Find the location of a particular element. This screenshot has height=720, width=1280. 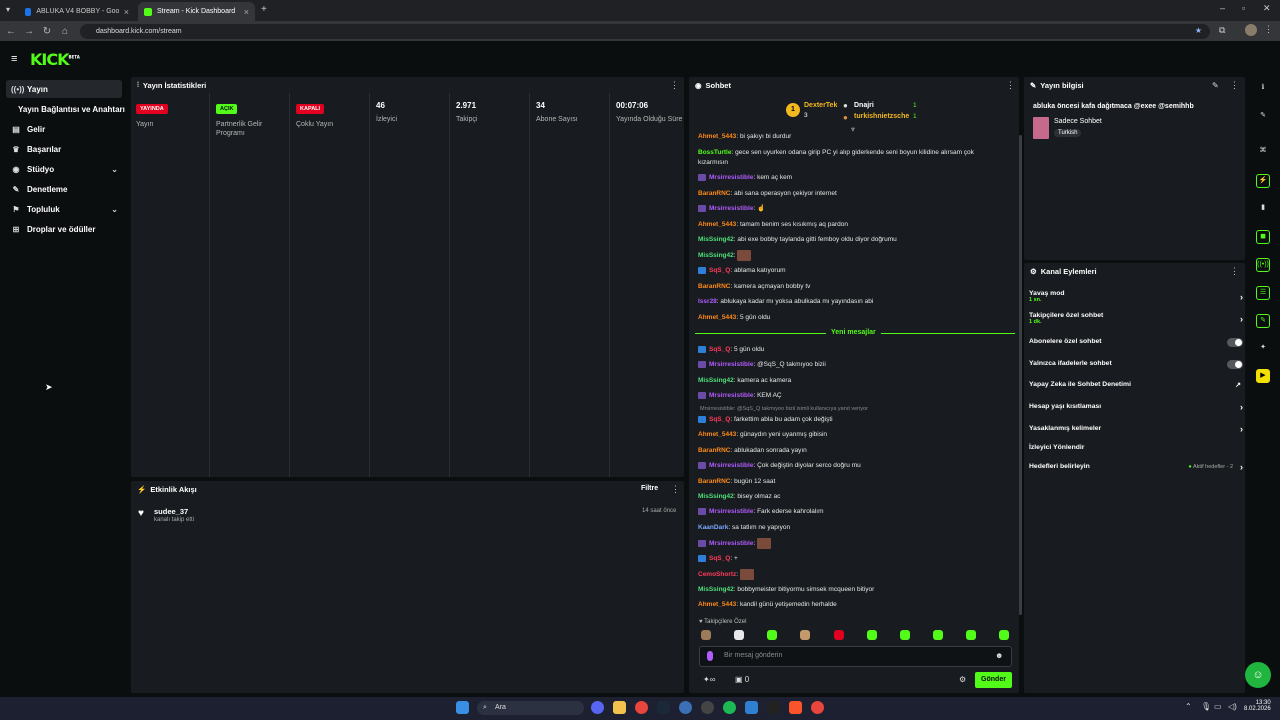

points-icon: ✦∞ is located at coordinates (709, 679).